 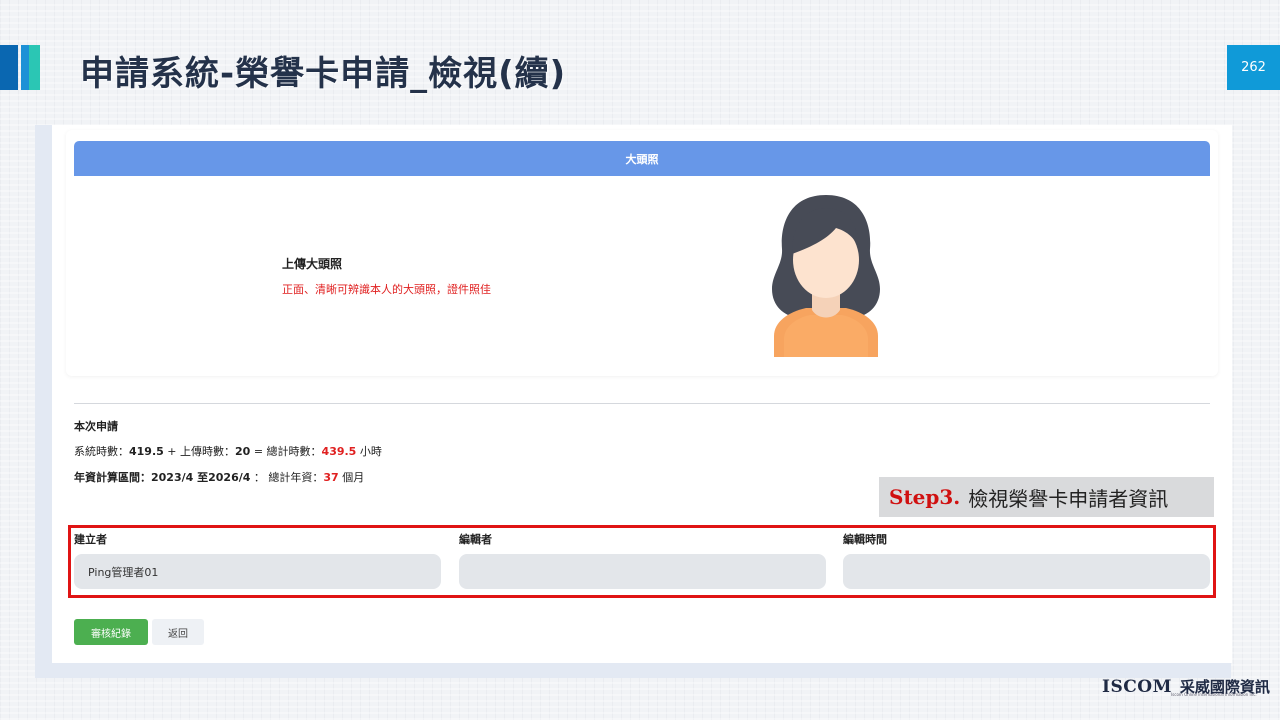 I want to click on total-hours-value: 439.5, so click(x=339, y=451).